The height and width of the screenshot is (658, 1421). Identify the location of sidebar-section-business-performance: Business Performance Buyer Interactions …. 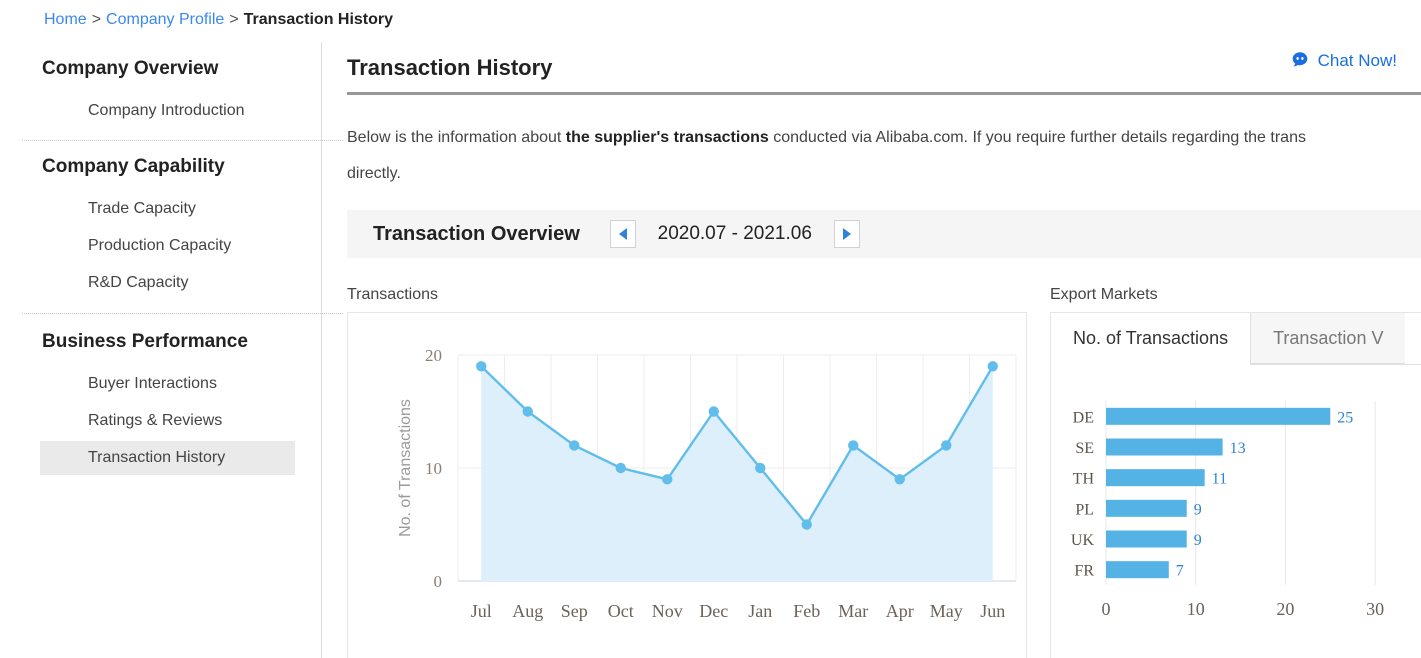
(160, 403).